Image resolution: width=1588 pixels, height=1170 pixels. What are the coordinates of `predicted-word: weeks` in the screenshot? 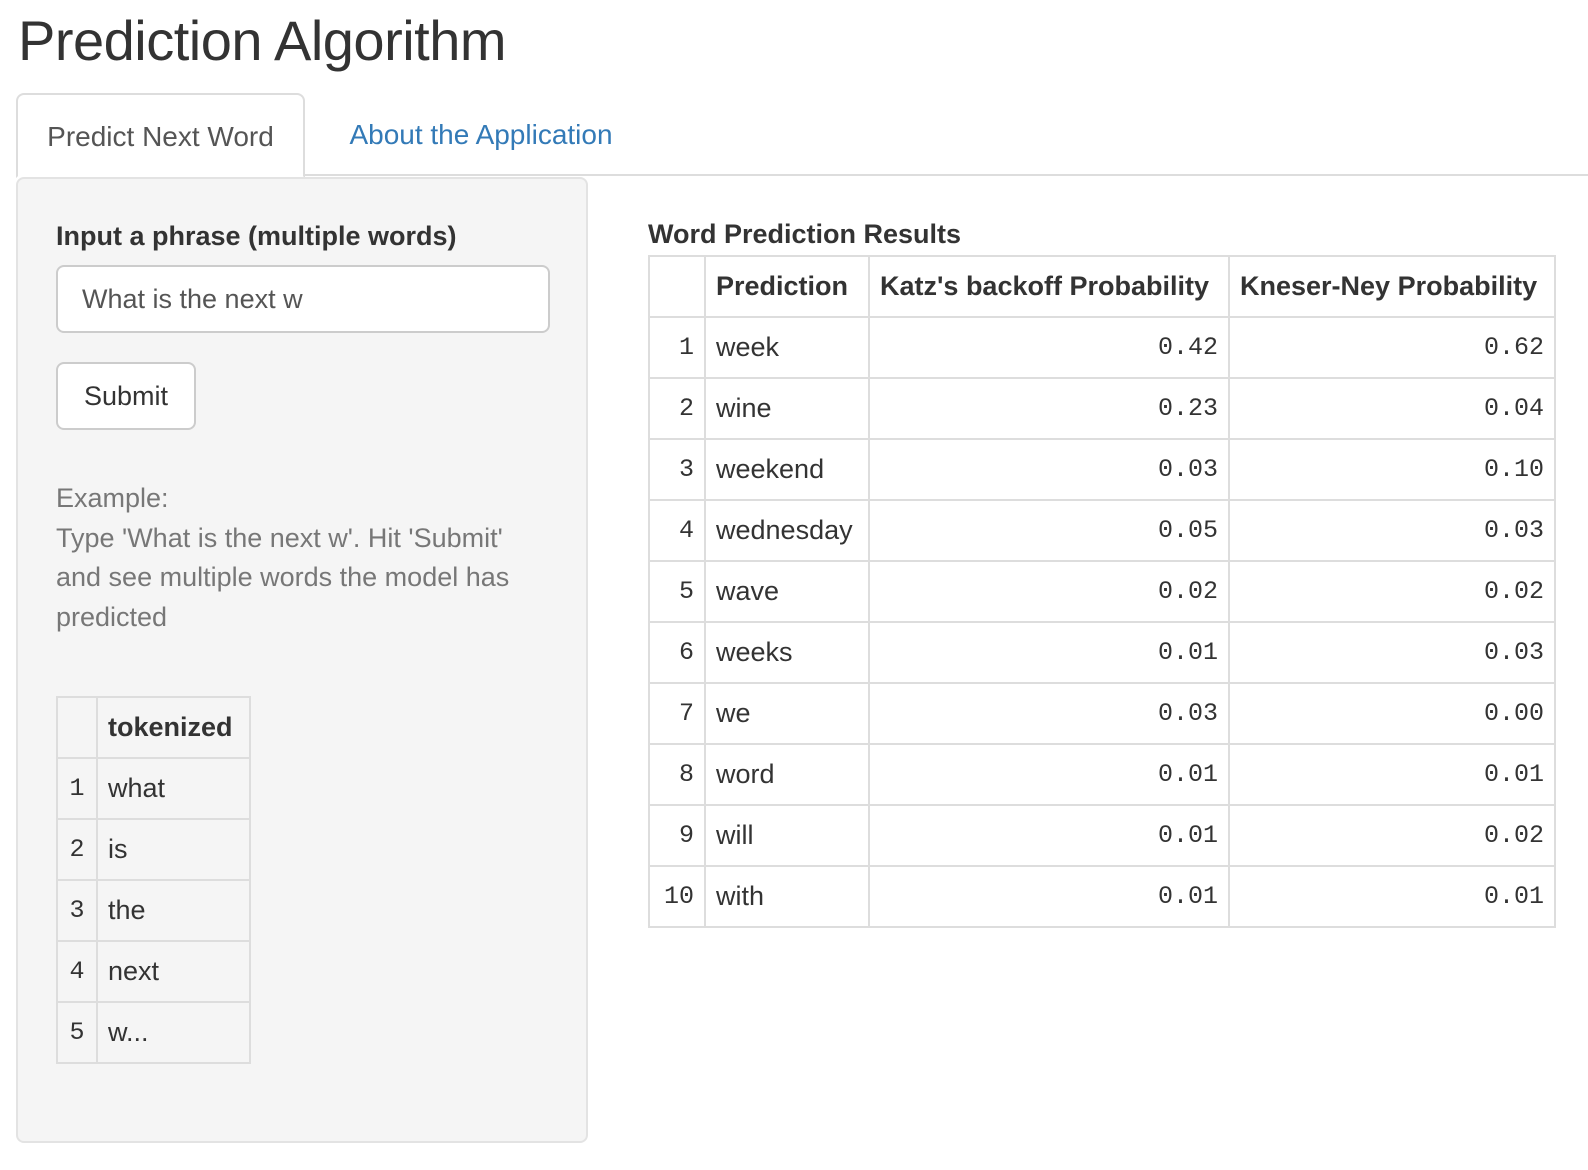 It's located at (787, 652).